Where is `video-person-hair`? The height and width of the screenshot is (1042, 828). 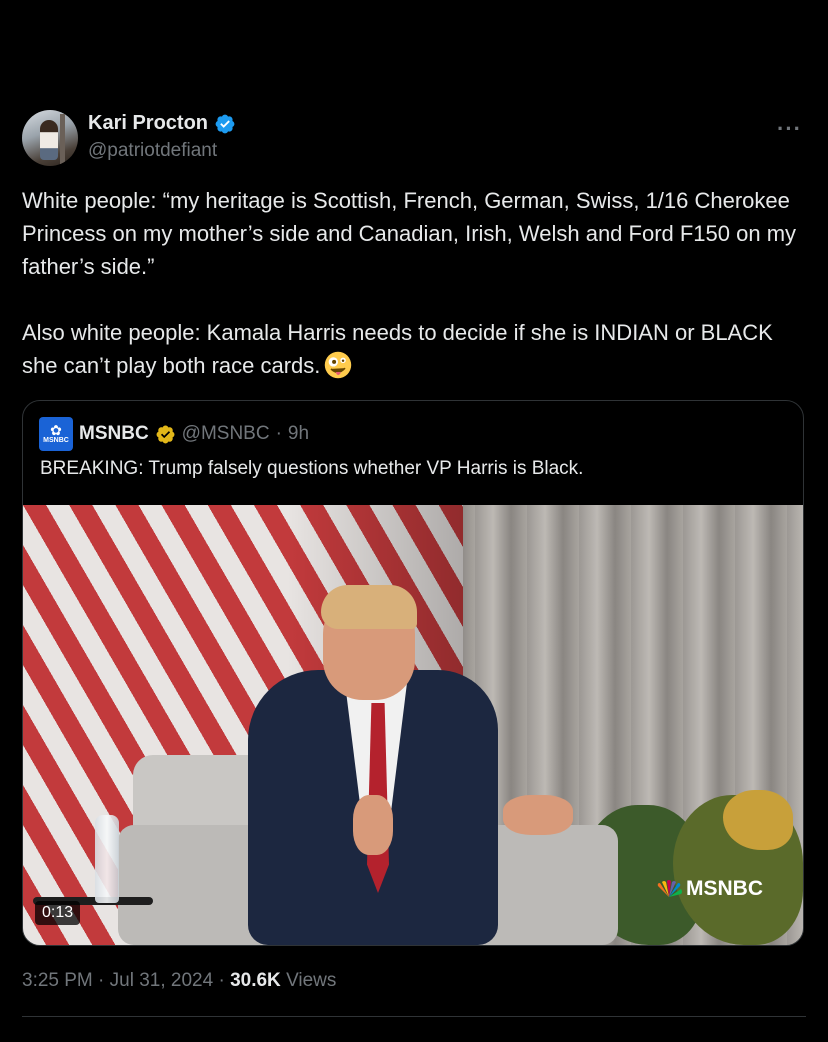
video-person-hair is located at coordinates (369, 607).